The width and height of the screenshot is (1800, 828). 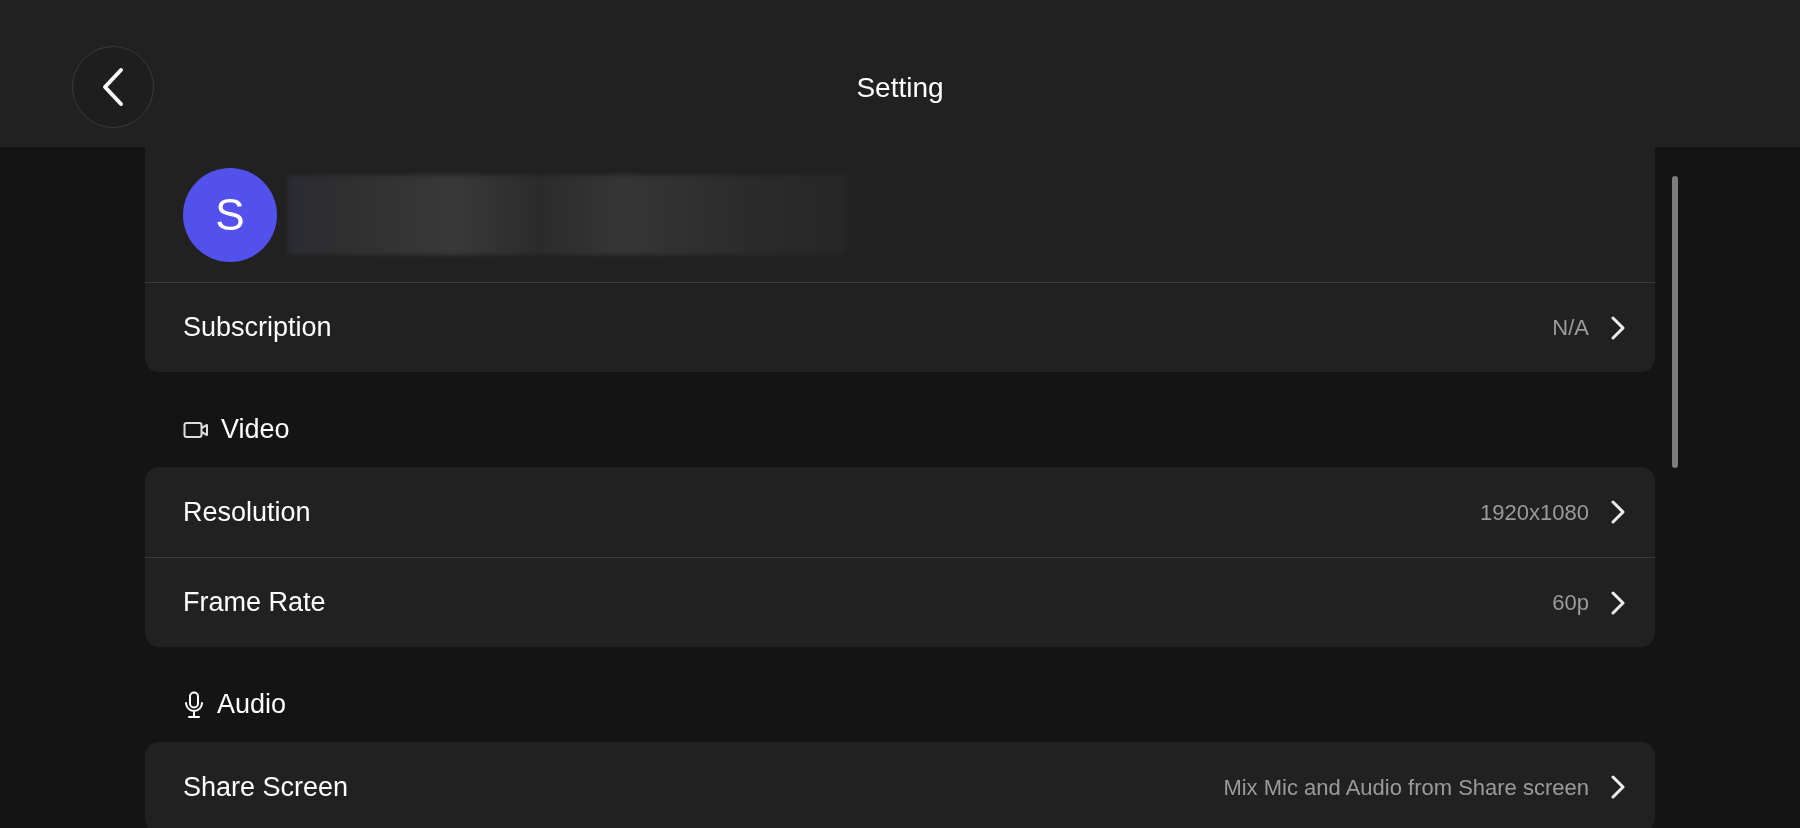 I want to click on settings-row: Subscription N/A, so click(x=900, y=327).